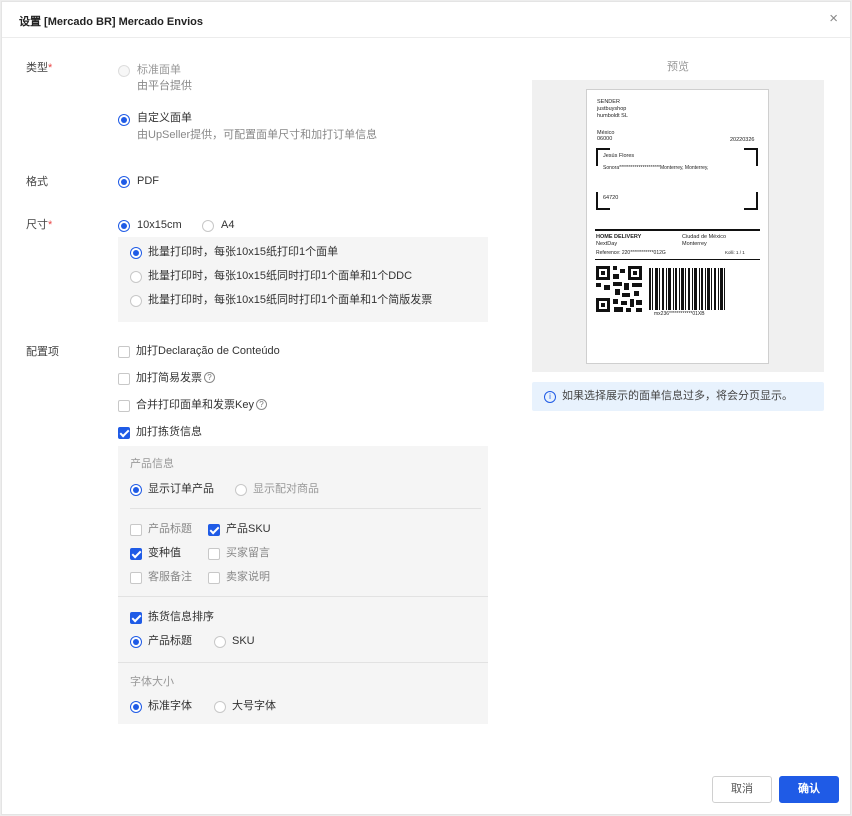  Describe the element at coordinates (136, 530) in the screenshot. I see `product-title-checkbox` at that location.